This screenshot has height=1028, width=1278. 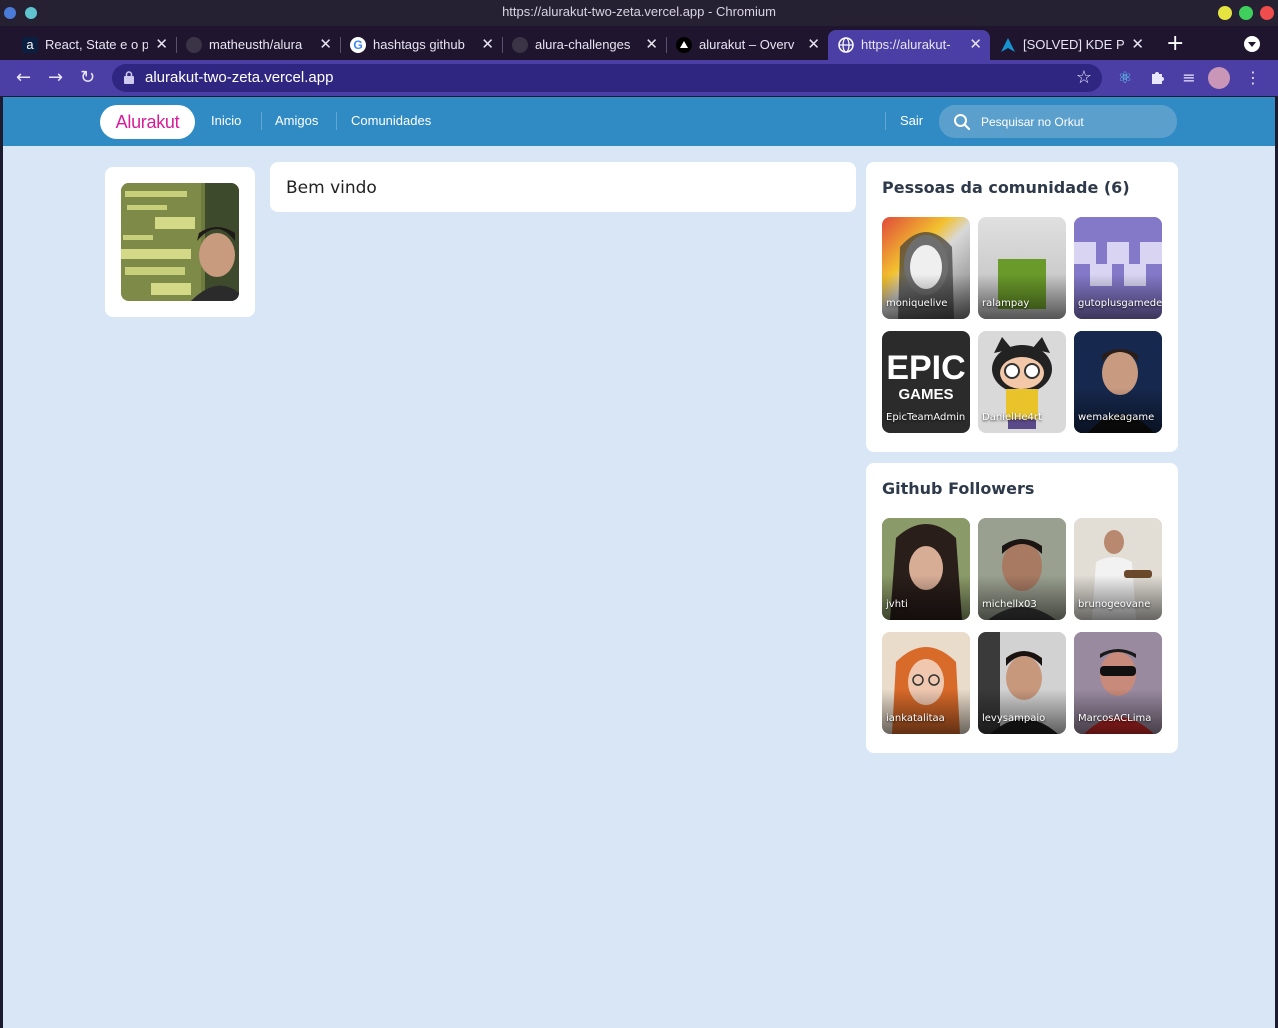 What do you see at coordinates (747, 45) in the screenshot?
I see `tab-alurakut-overview: alurakut – Overv ✕` at bounding box center [747, 45].